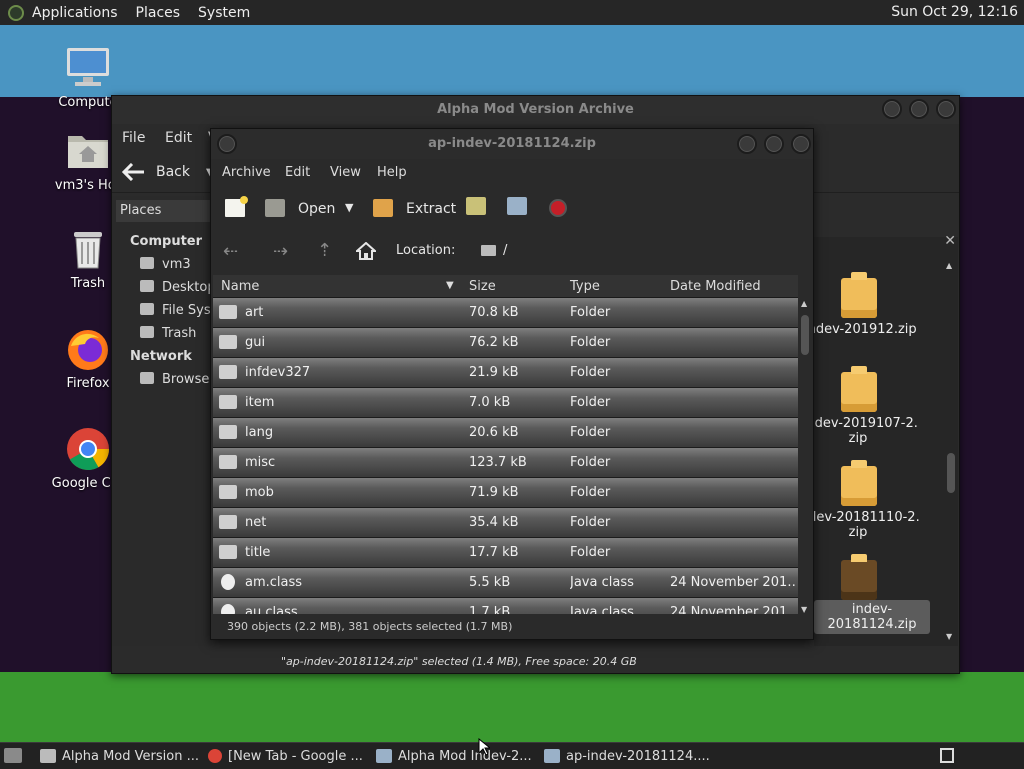  What do you see at coordinates (512, 61) in the screenshot?
I see `wallpaper-sky` at bounding box center [512, 61].